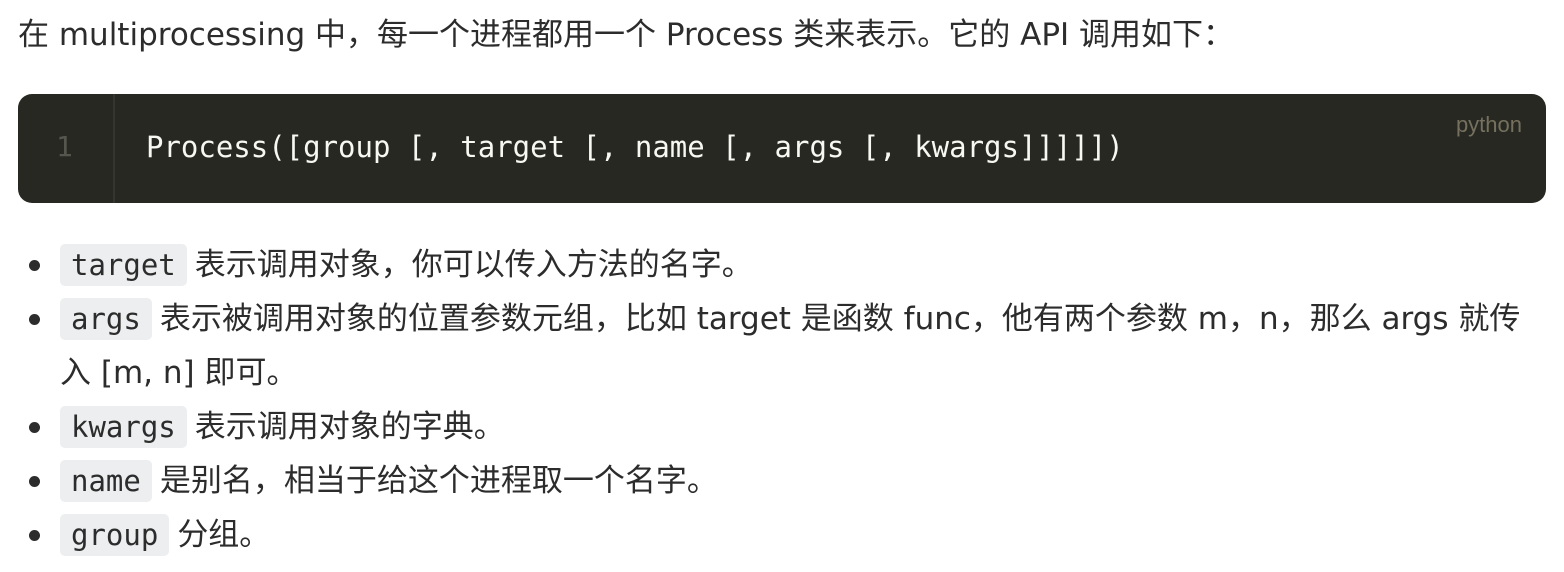 The image size is (1564, 572). Describe the element at coordinates (106, 319) in the screenshot. I see `inline-code: args` at that location.